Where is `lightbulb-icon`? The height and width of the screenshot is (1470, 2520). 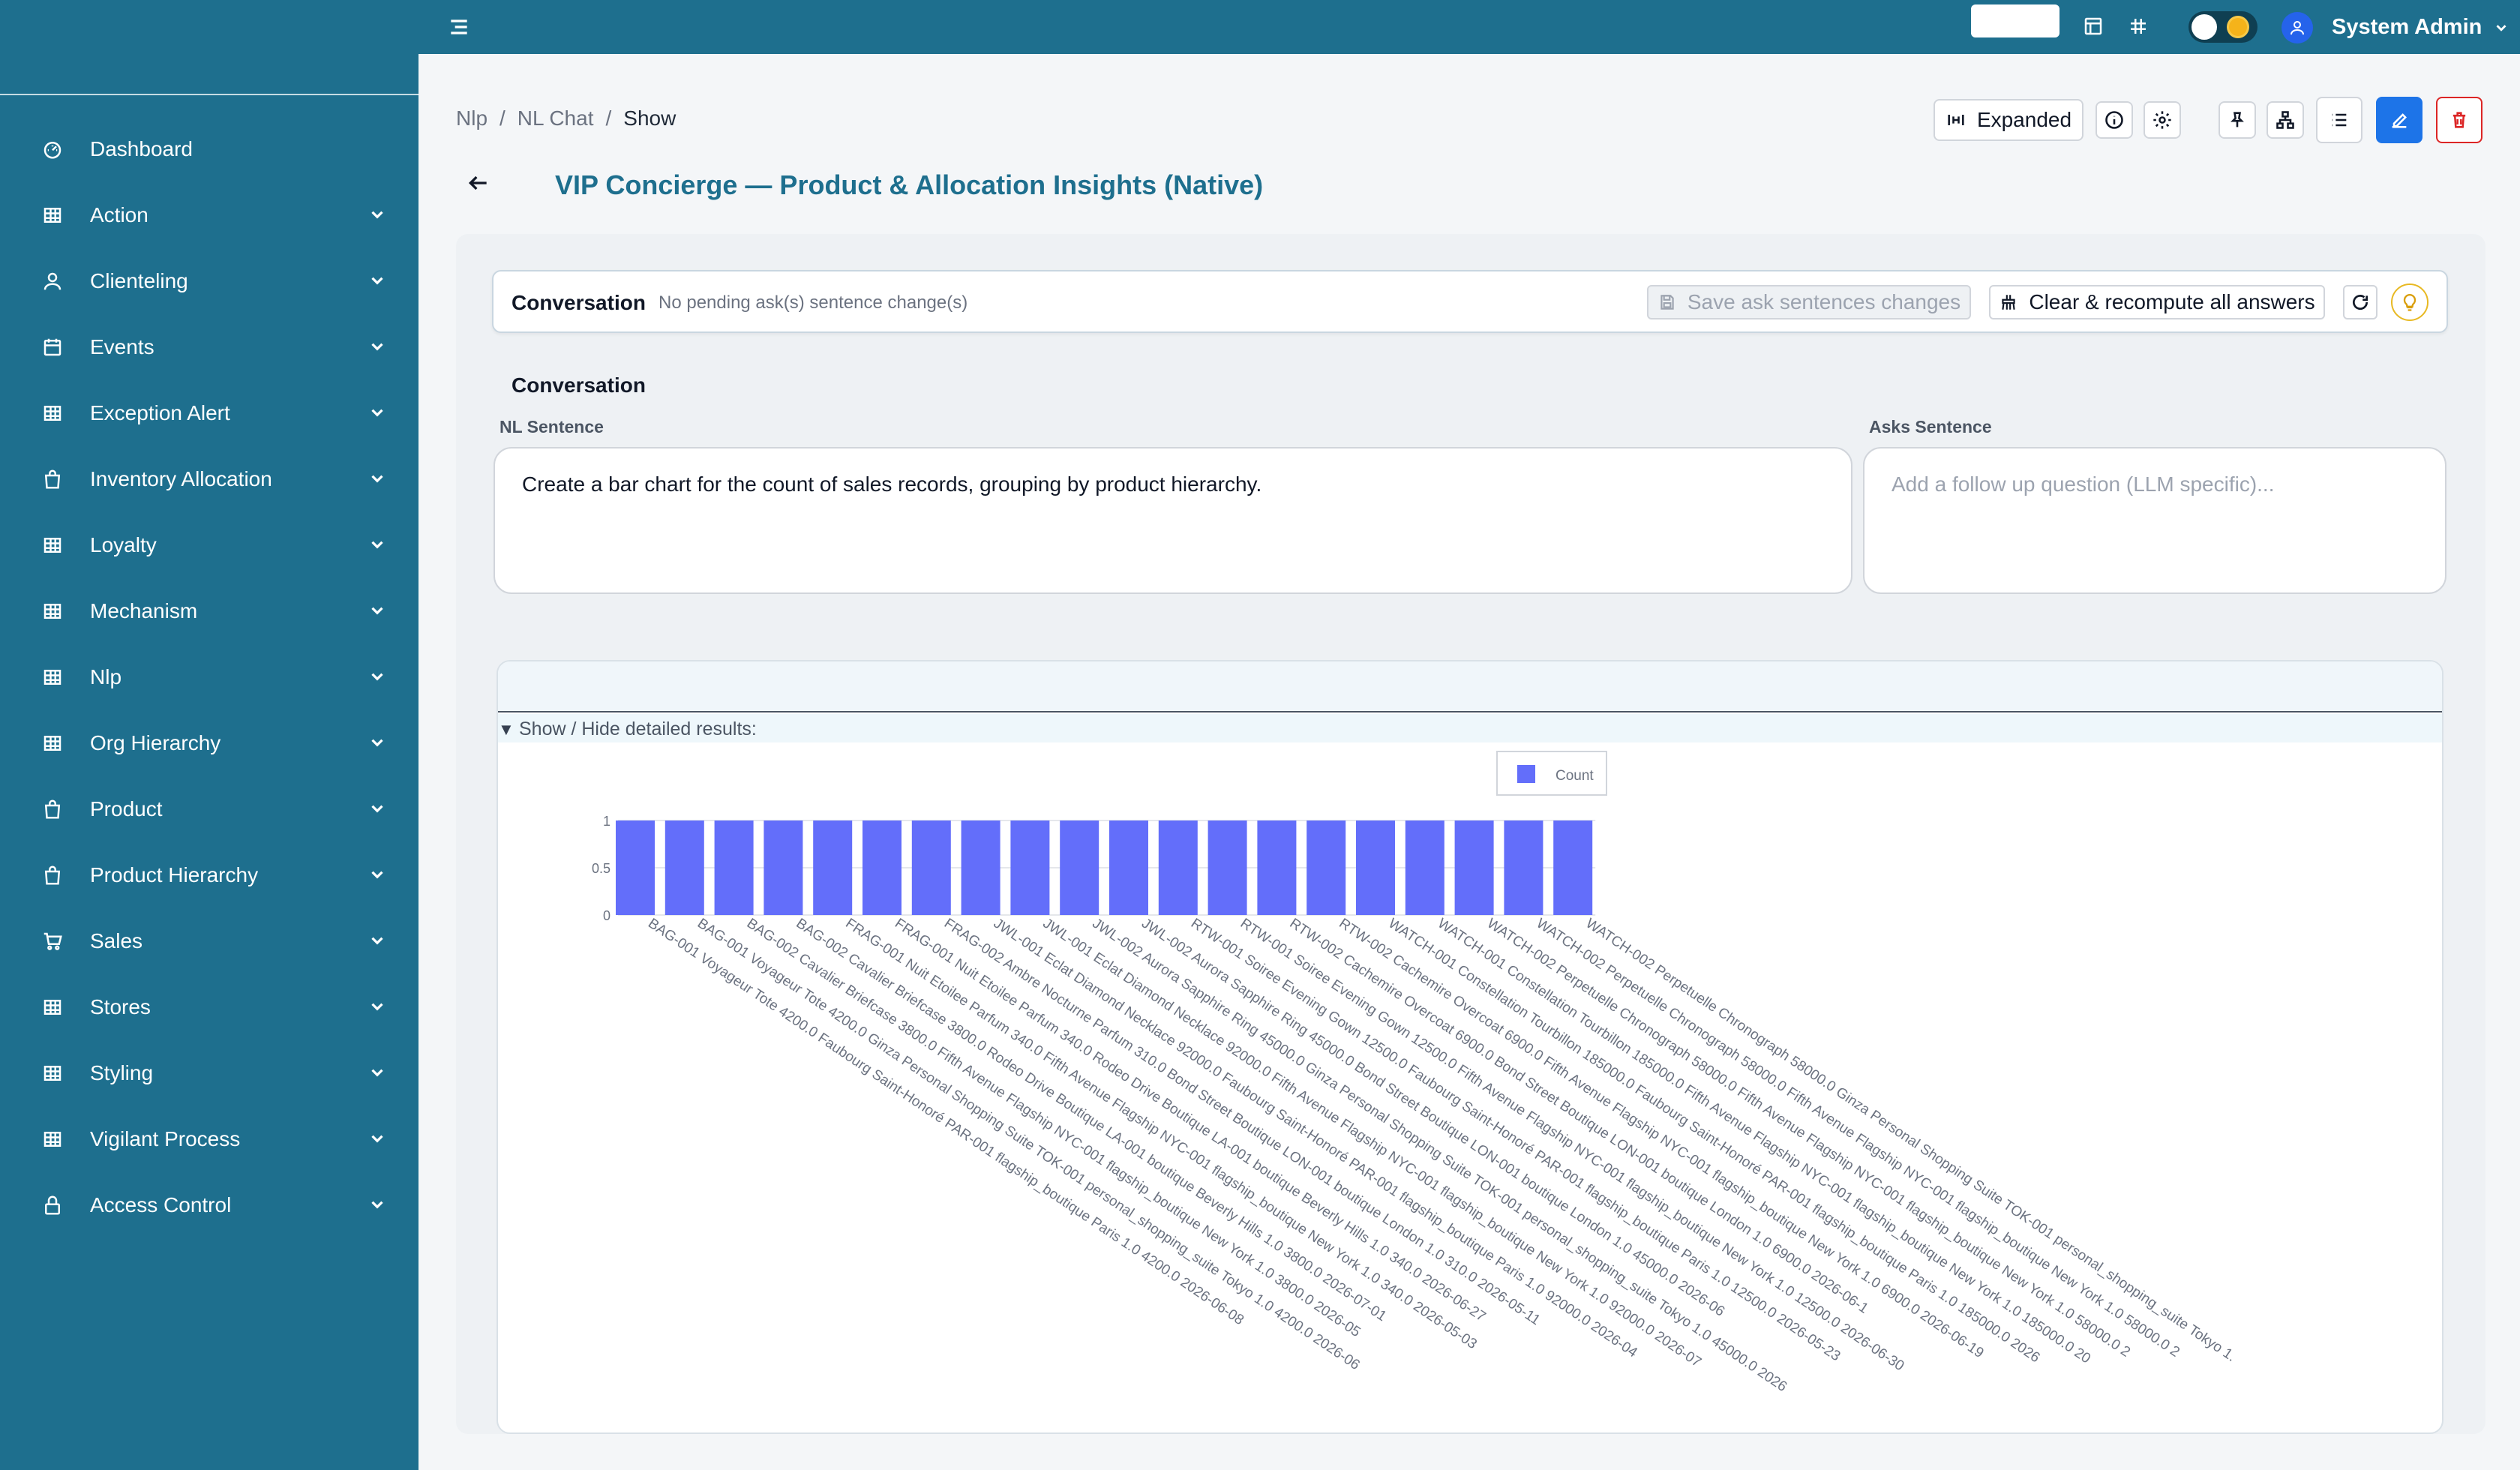
lightbulb-icon is located at coordinates (2409, 302).